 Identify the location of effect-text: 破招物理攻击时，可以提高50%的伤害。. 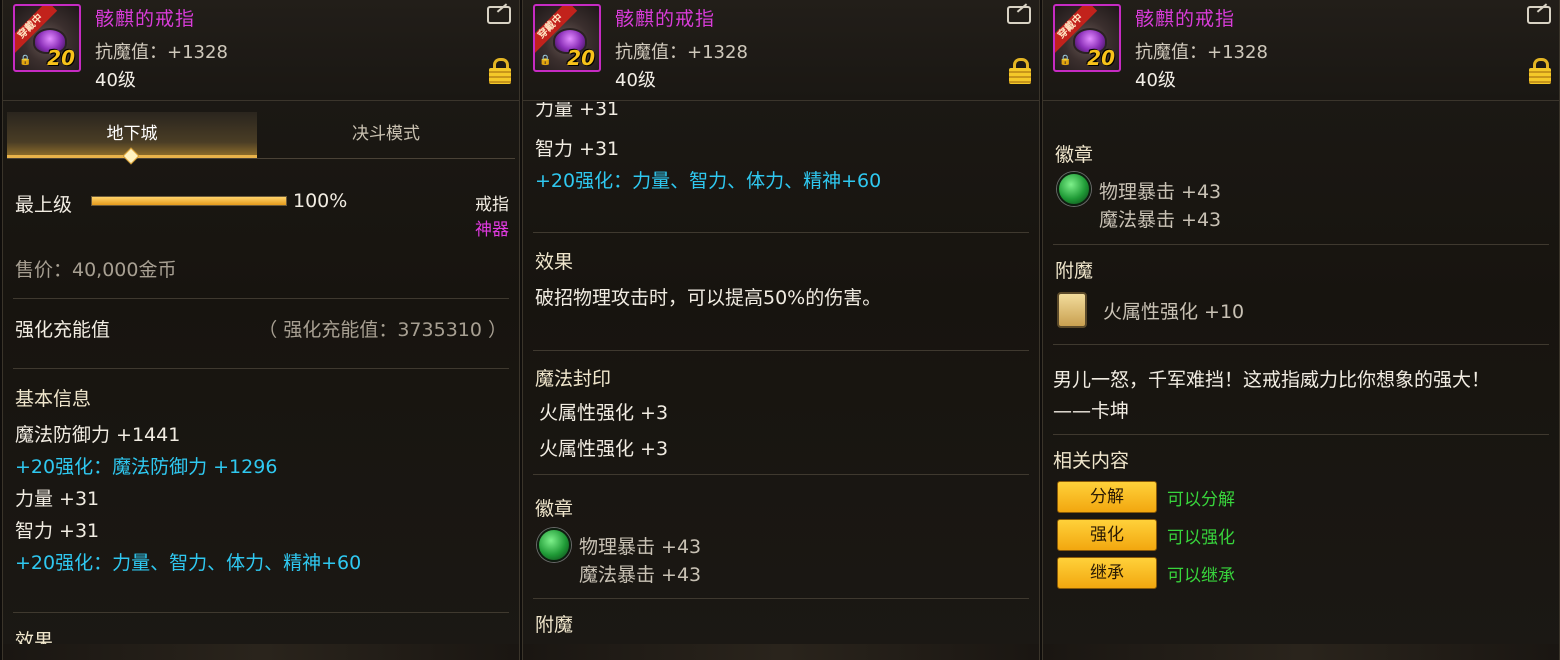
(708, 298).